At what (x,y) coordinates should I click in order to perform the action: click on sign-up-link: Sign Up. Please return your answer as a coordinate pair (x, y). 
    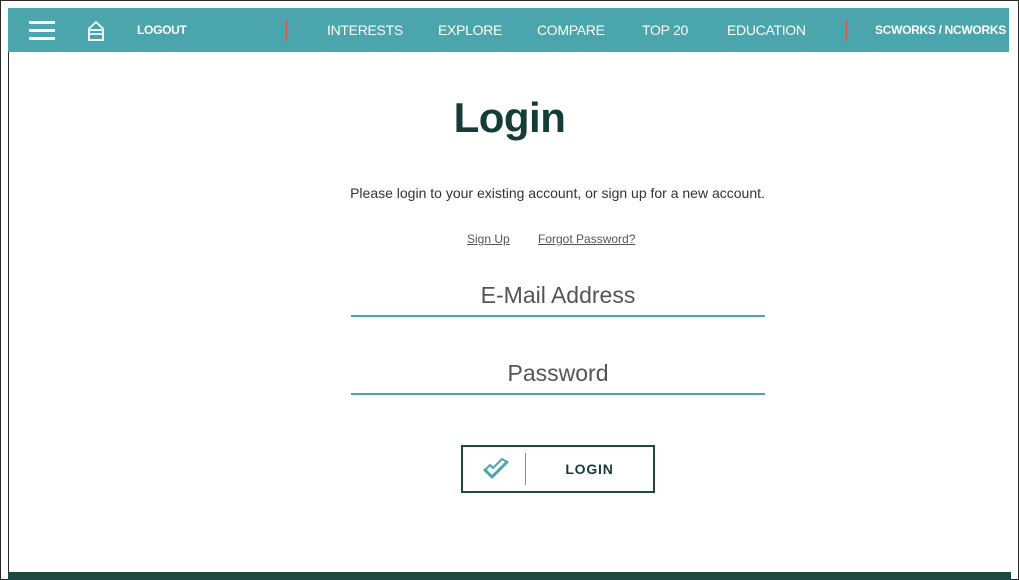
    Looking at the image, I should click on (488, 239).